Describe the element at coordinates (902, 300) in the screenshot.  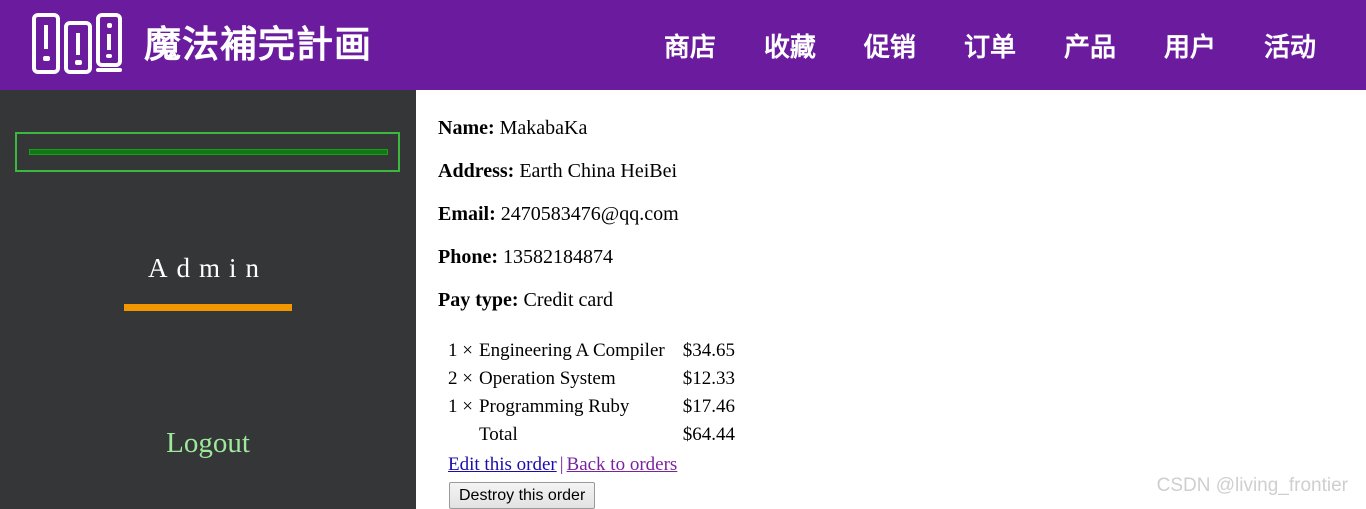
I see `field-pay-type: Pay type: Credit card` at that location.